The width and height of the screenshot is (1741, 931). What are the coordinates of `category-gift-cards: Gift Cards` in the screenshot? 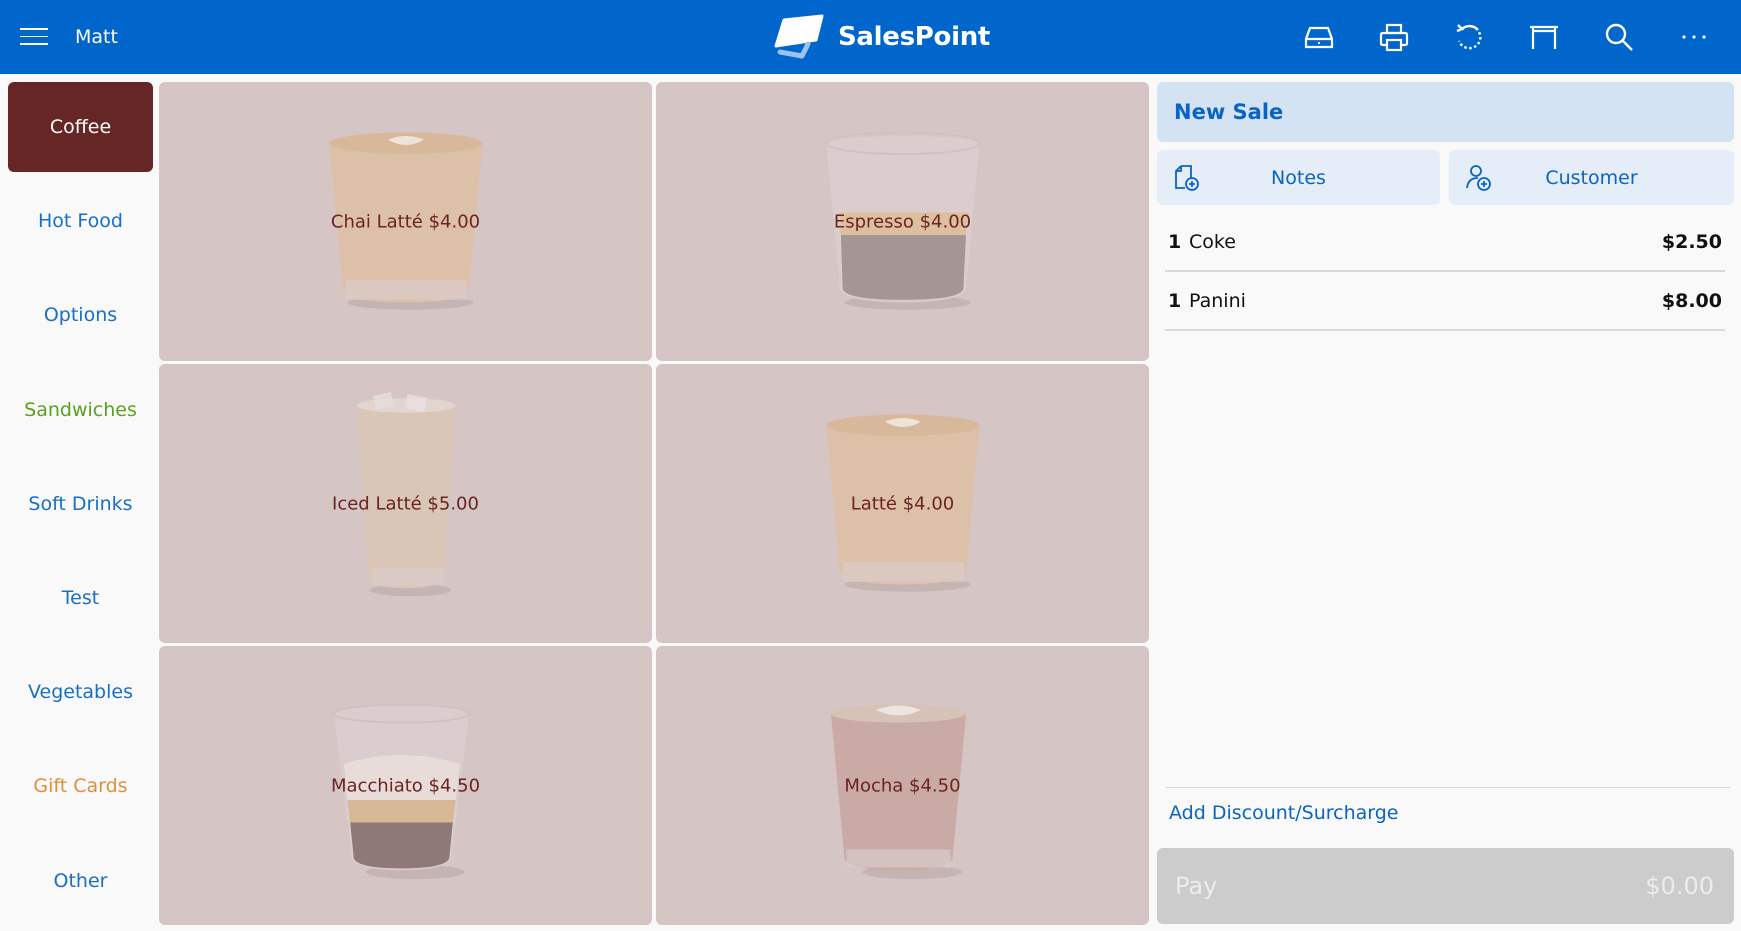 It's located at (80, 786).